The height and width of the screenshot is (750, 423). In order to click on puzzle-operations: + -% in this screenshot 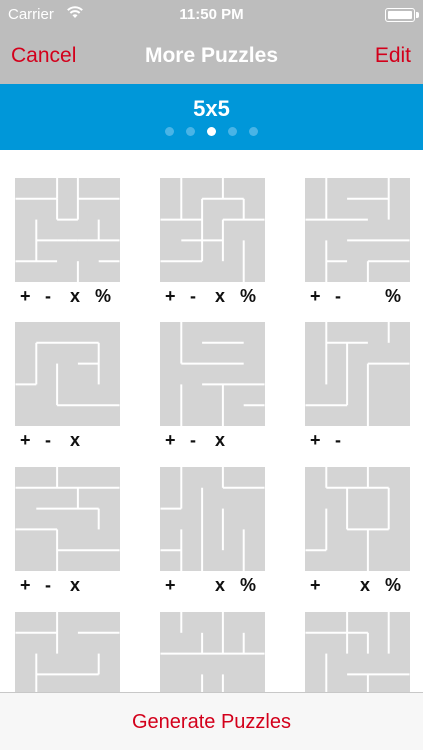, I will do `click(360, 297)`.